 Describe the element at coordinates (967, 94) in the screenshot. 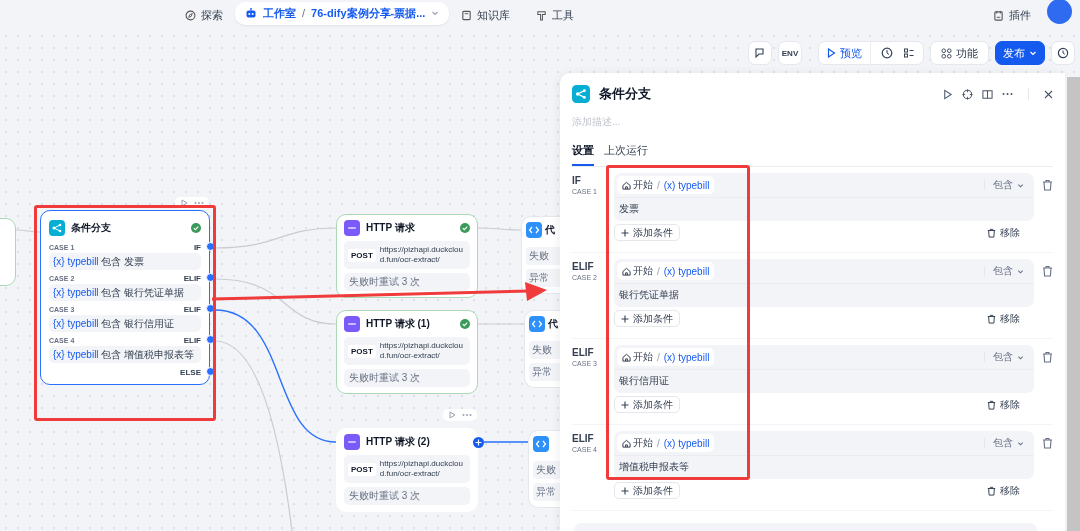

I see `crosshair-icon` at that location.